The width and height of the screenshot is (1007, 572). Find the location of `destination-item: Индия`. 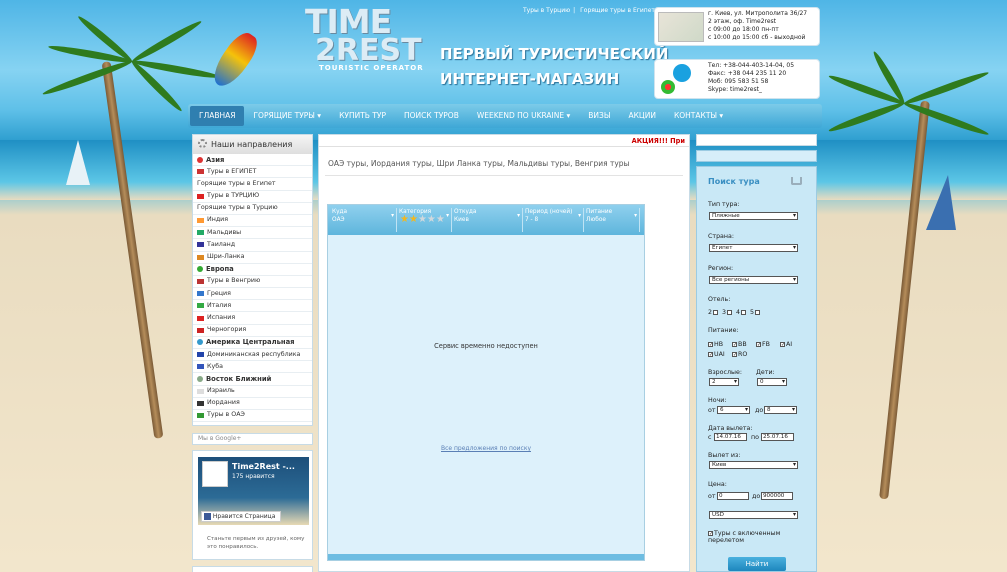

destination-item: Индия is located at coordinates (252, 221).